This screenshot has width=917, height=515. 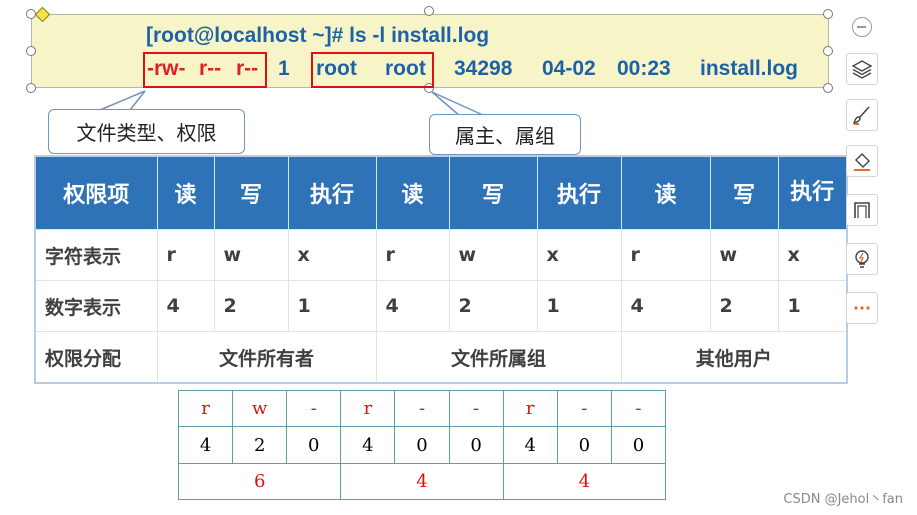 I want to click on num-row: 数字表示 4 2 1 4 2 1 4 2 1, so click(x=441, y=306).